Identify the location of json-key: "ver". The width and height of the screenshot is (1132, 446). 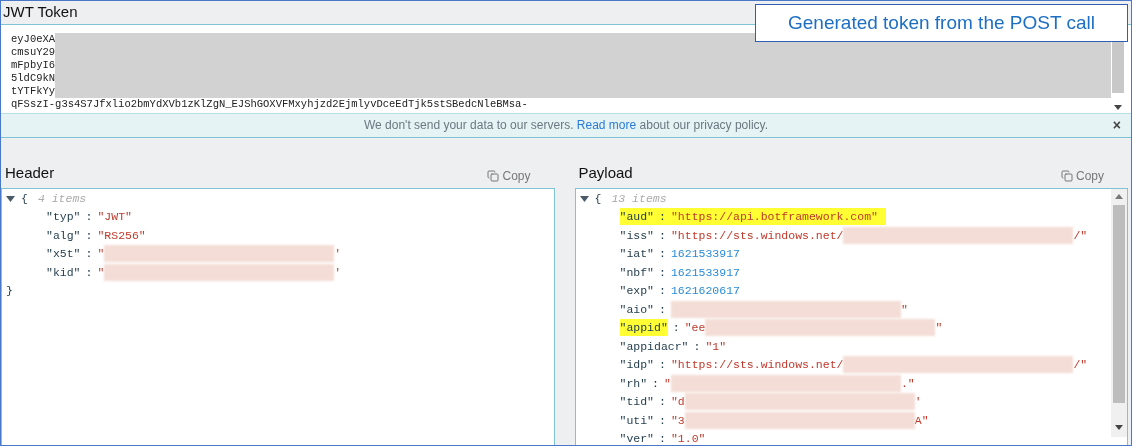
(636, 437).